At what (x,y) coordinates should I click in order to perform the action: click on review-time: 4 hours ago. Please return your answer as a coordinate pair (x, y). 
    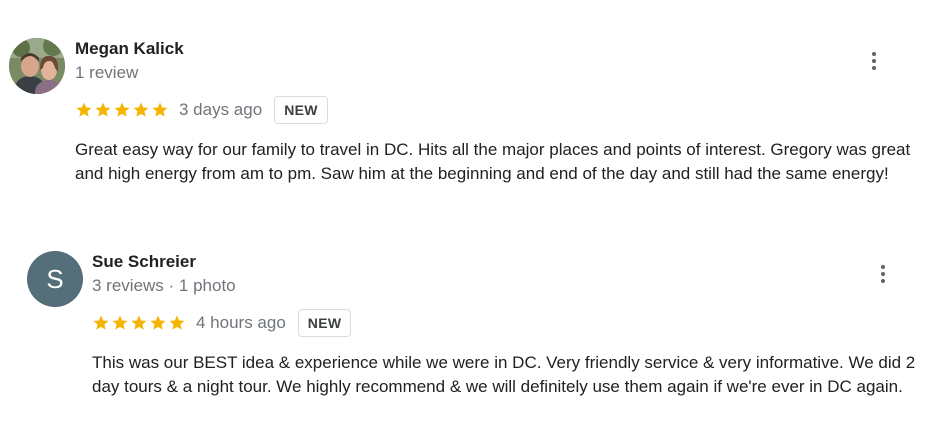
    Looking at the image, I should click on (241, 322).